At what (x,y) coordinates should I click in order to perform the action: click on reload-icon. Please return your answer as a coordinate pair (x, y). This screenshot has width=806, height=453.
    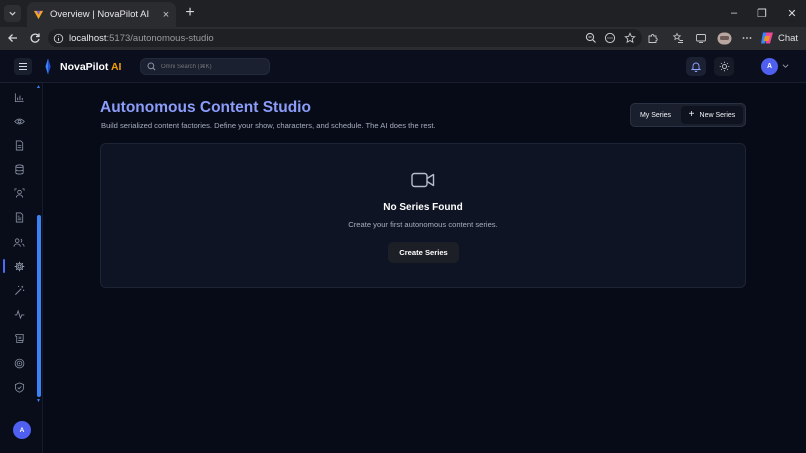
    Looking at the image, I should click on (35, 38).